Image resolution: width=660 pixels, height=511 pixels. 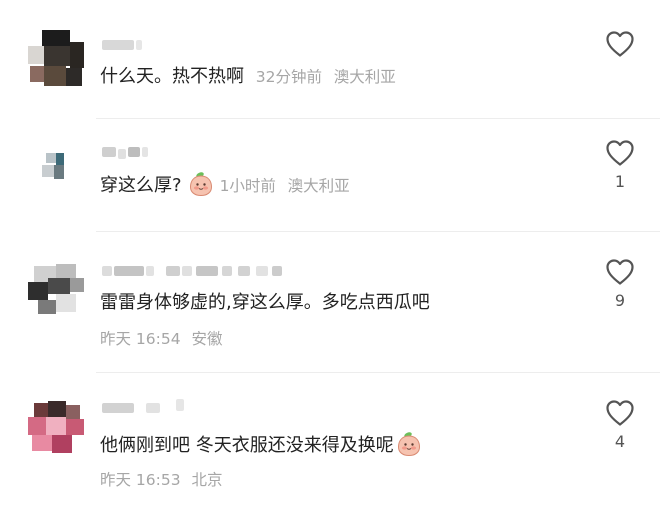 I want to click on comment-text: 他俩刚到吧 冬天衣服还没来得及换呢, so click(x=247, y=445).